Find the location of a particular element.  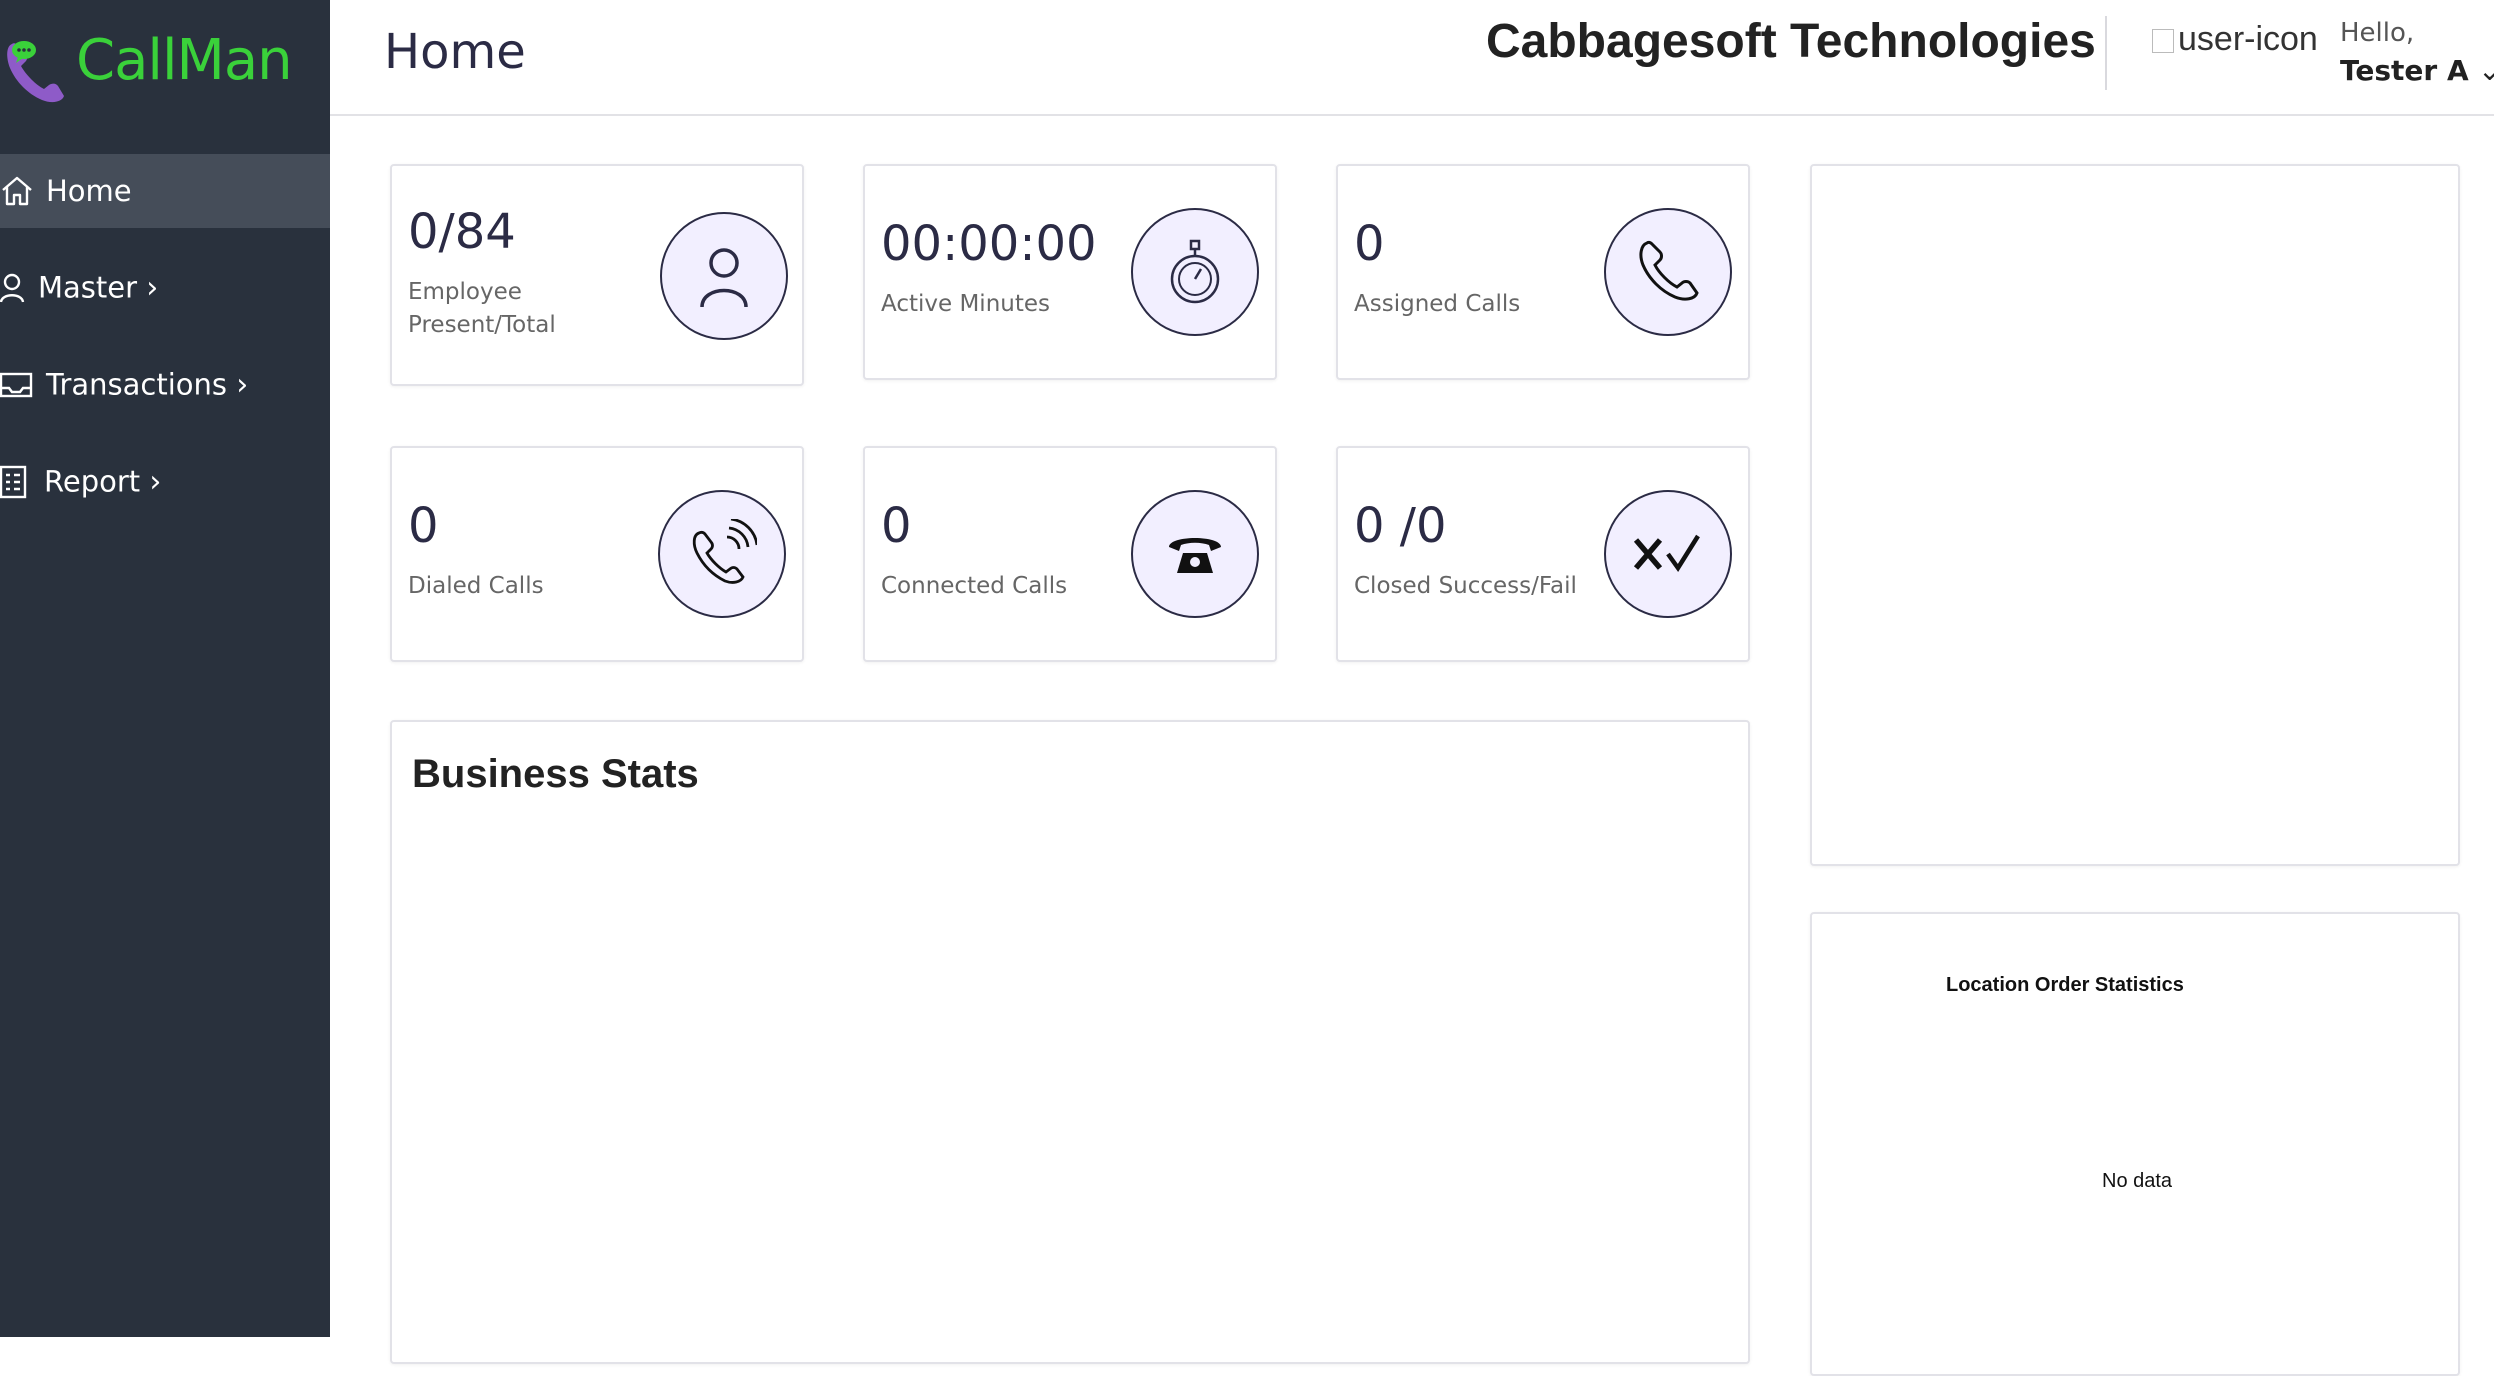

chevron-down-icon: ⌄ is located at coordinates (2486, 70).